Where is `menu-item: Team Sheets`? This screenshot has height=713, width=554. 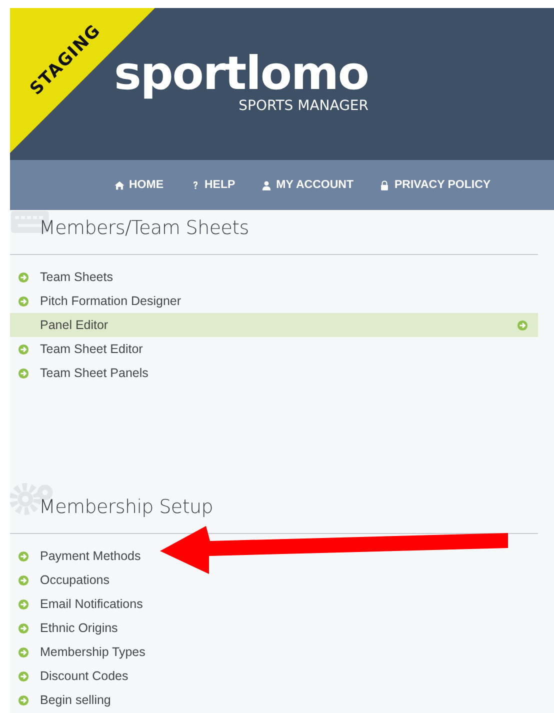
menu-item: Team Sheets is located at coordinates (63, 277).